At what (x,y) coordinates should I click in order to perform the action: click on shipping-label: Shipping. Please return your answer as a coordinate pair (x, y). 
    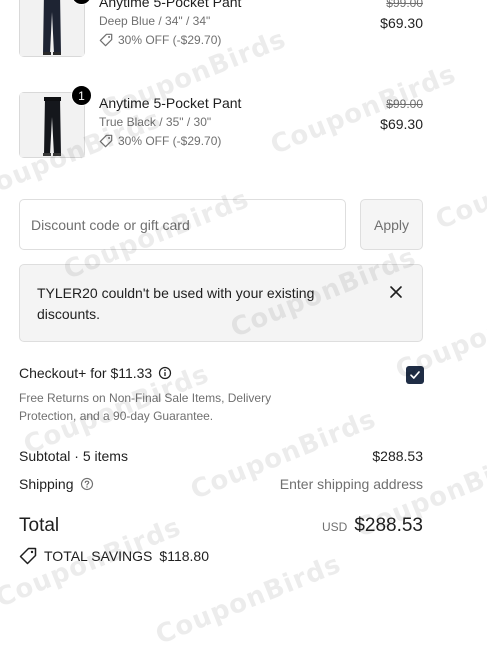
    Looking at the image, I should click on (46, 484).